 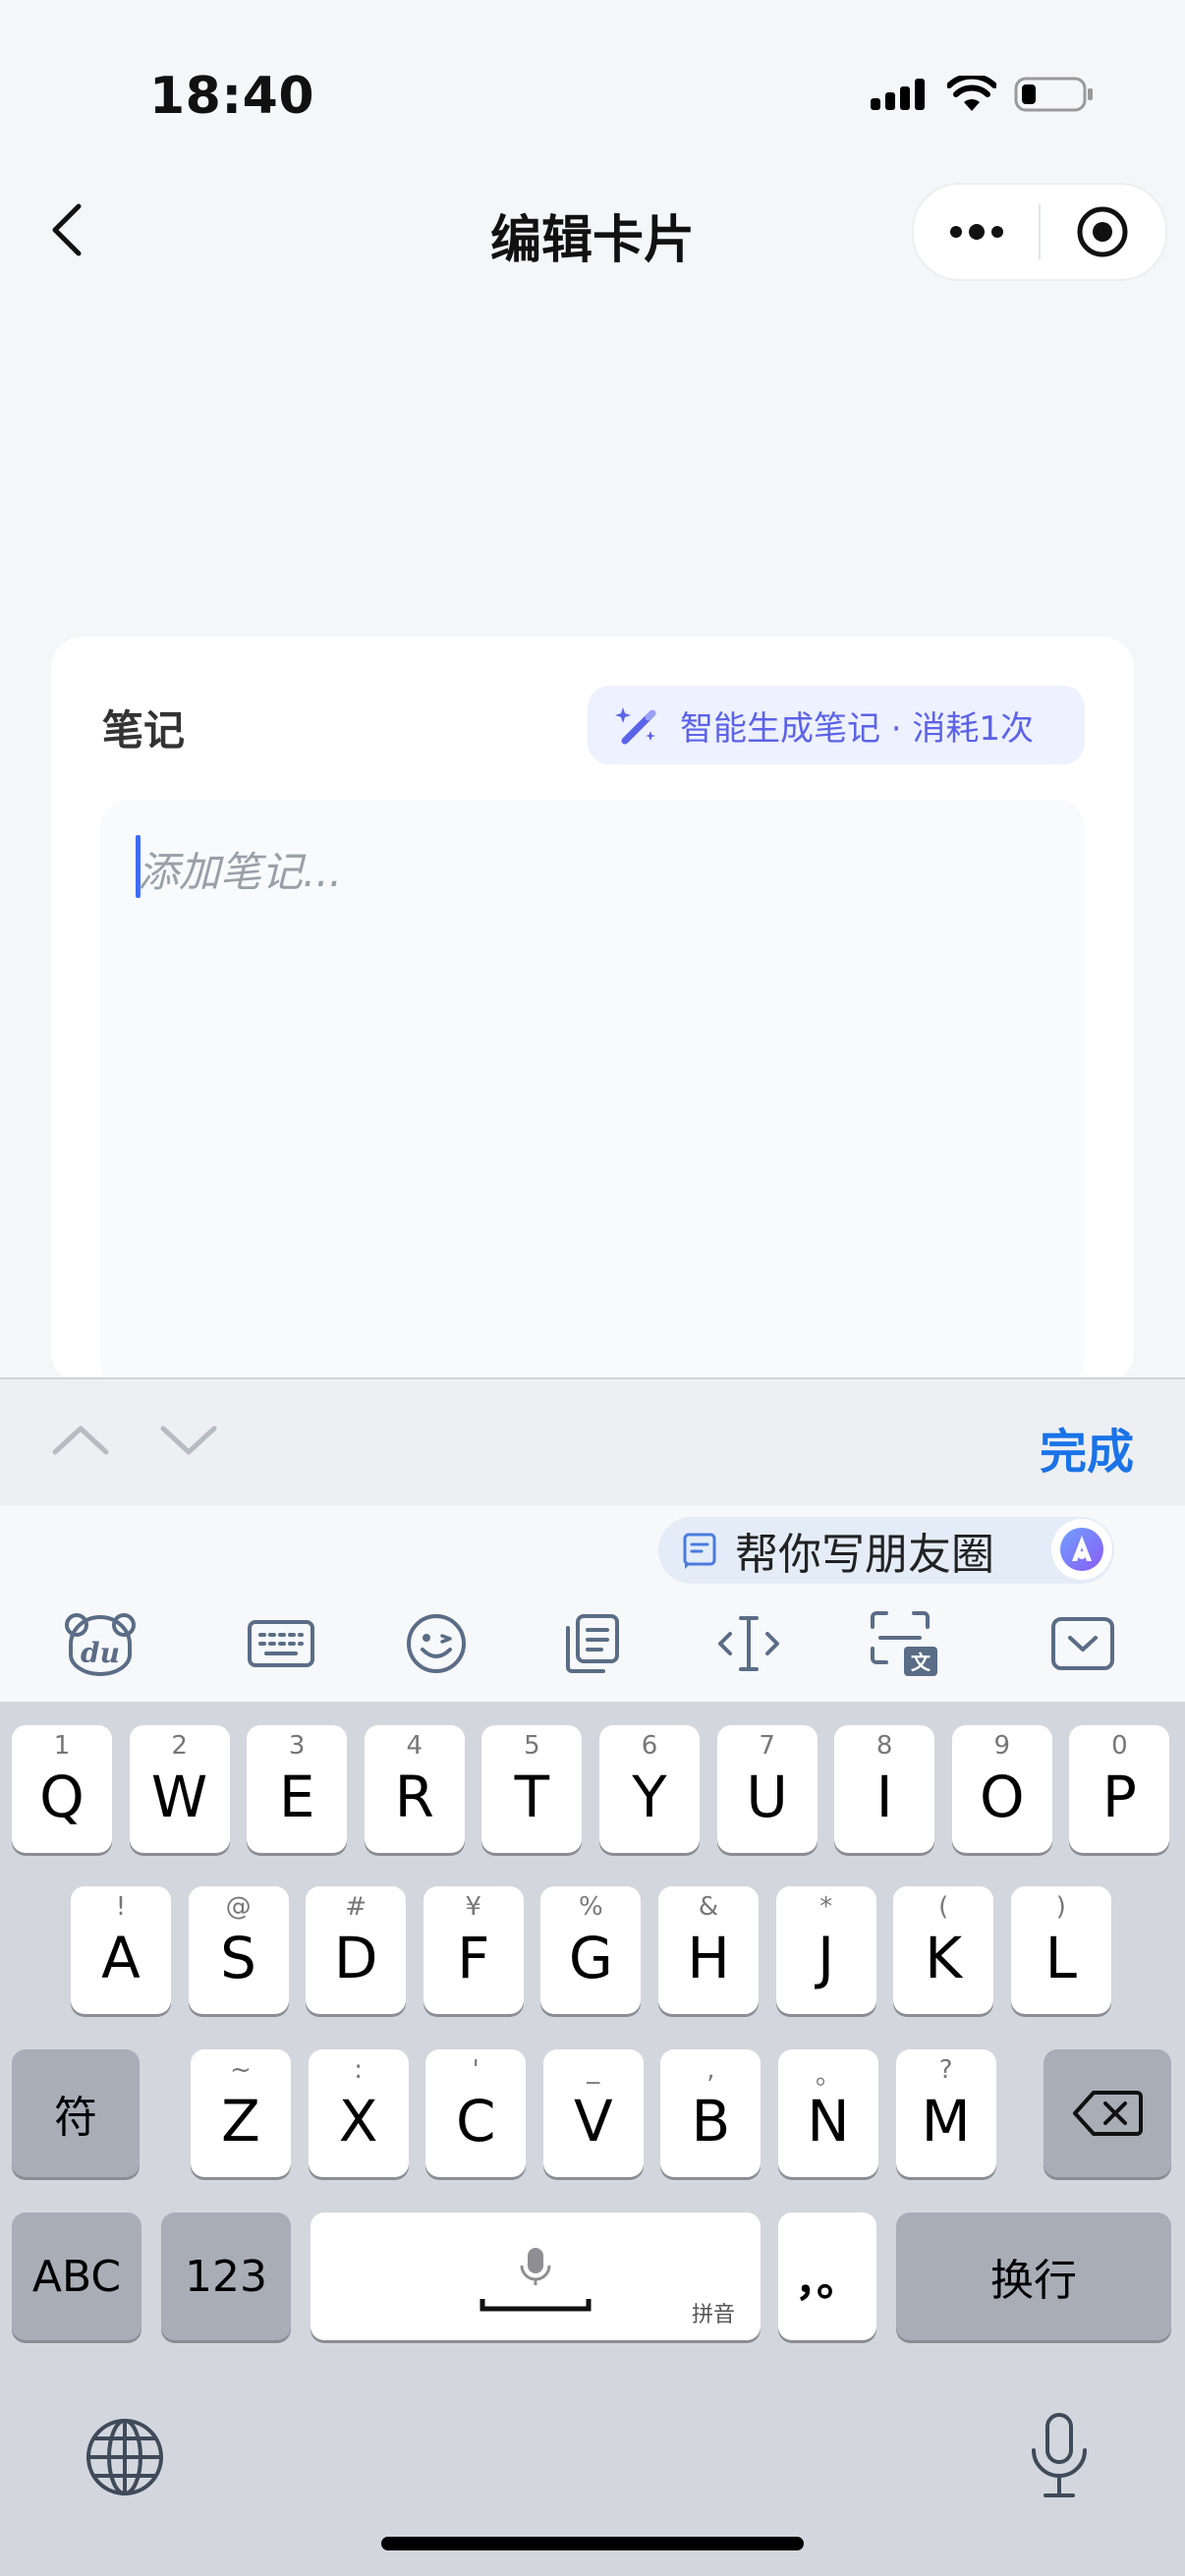 I want to click on key-label: U, so click(x=767, y=1797).